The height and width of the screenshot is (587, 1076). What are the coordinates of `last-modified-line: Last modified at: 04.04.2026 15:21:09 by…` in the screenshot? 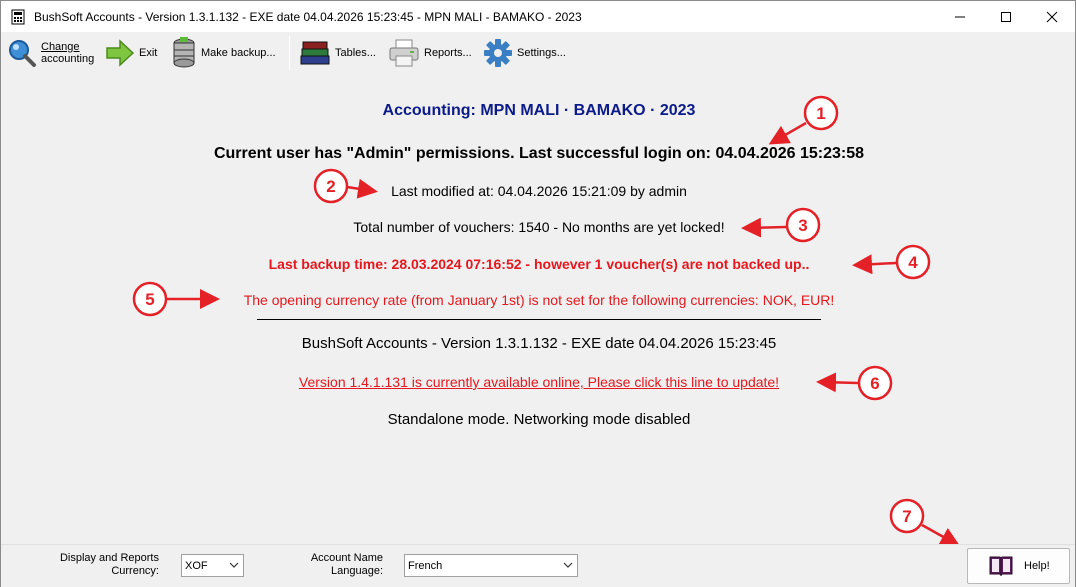 It's located at (539, 191).